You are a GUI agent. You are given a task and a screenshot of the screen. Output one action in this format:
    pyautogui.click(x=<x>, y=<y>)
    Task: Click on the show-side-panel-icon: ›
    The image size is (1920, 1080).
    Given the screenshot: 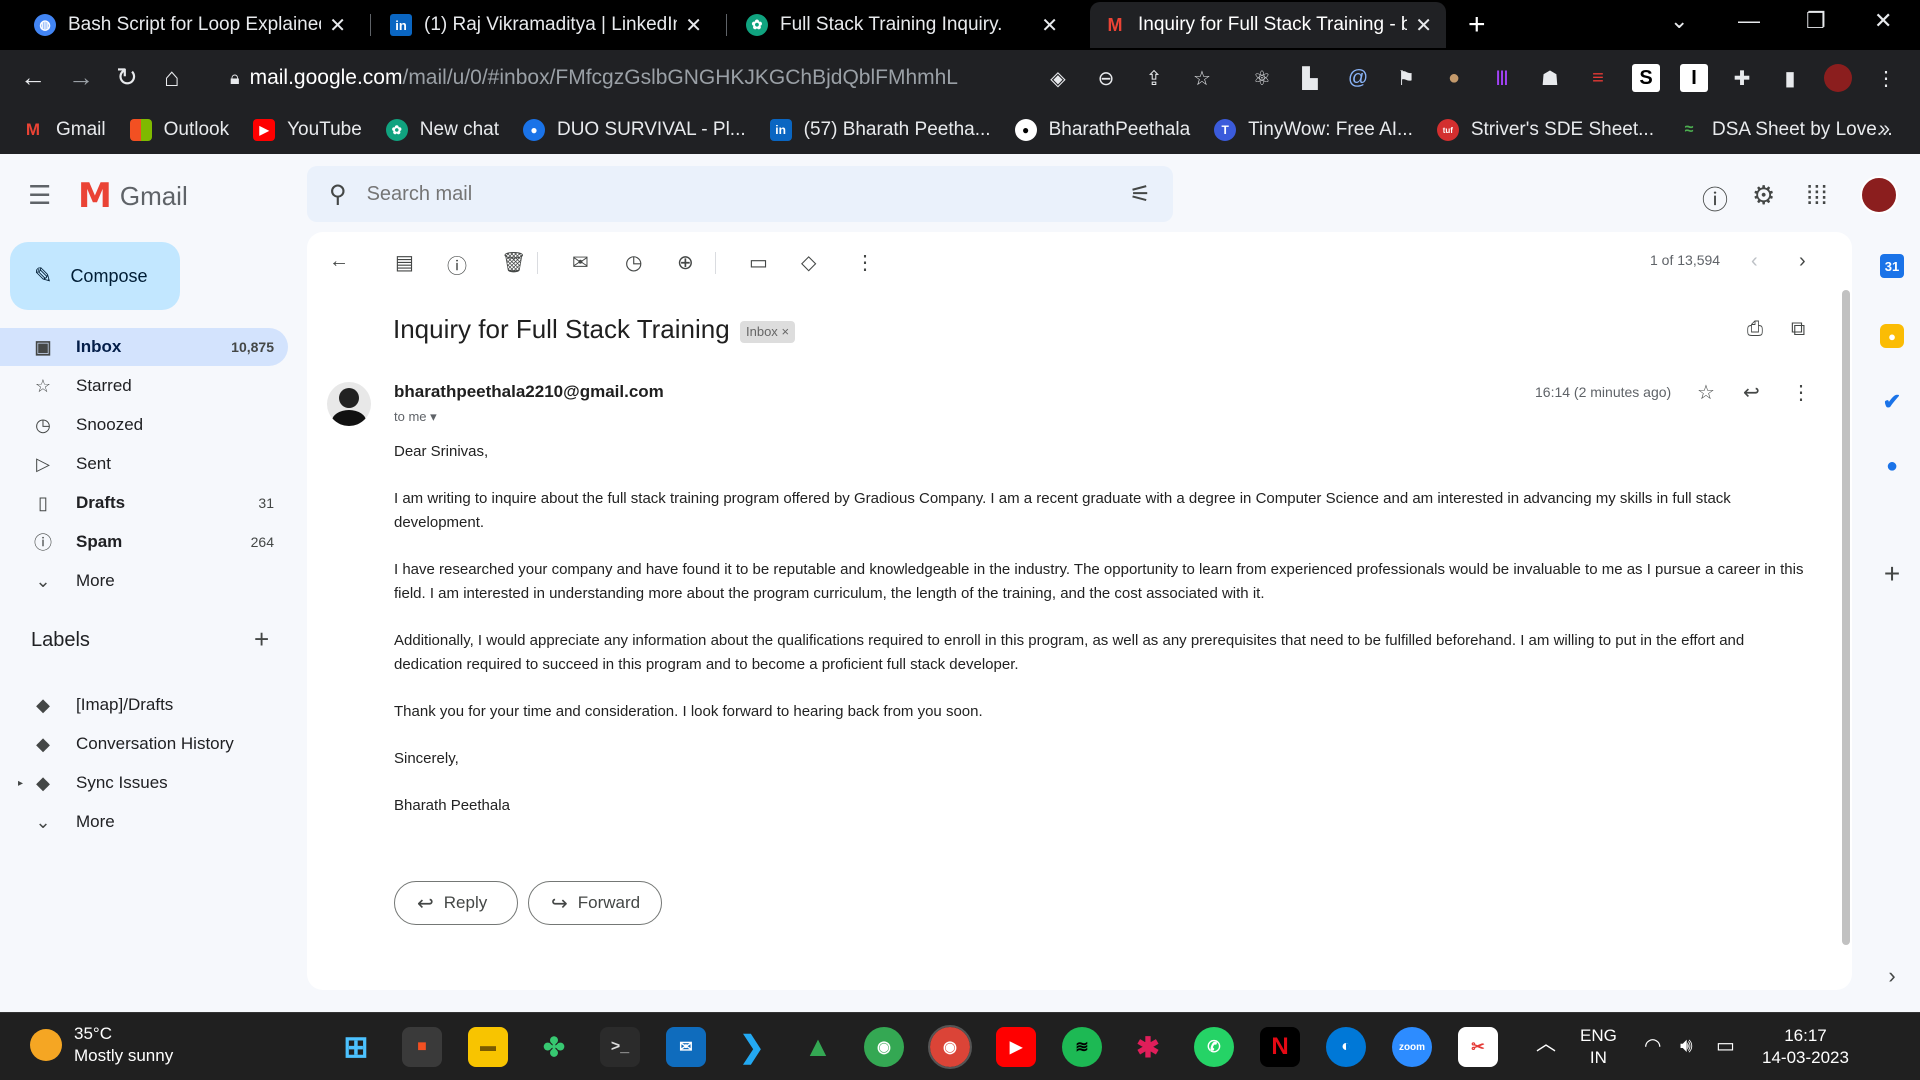 What is the action you would take?
    pyautogui.click(x=1892, y=975)
    